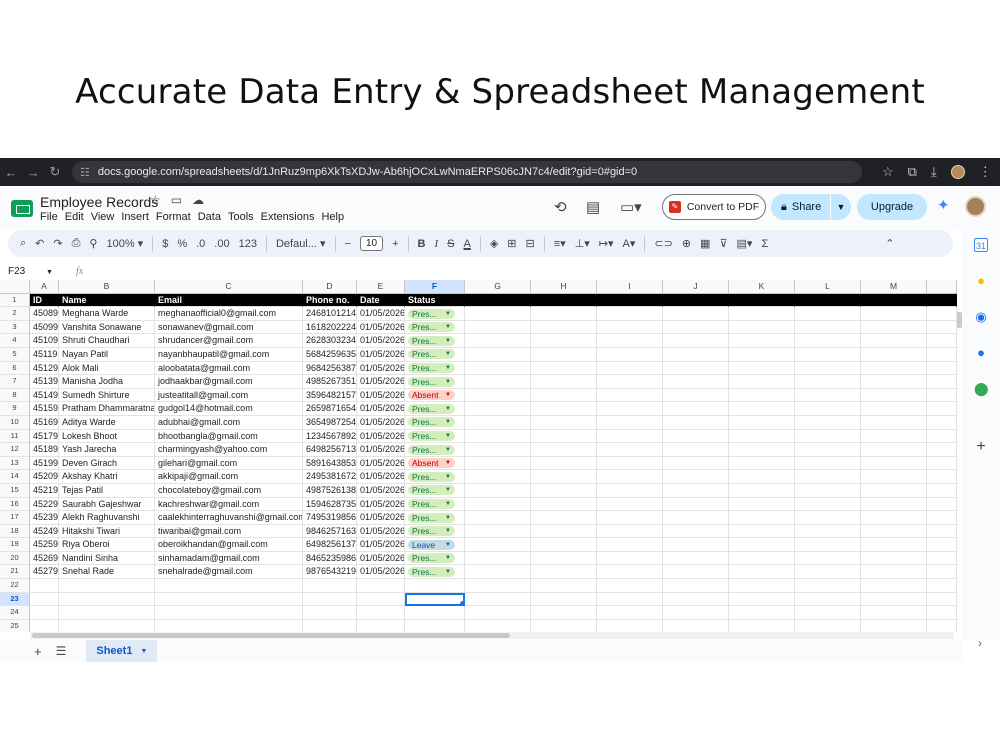 The image size is (1000, 750). Describe the element at coordinates (76, 243) in the screenshot. I see `print-icon: ⎙` at that location.